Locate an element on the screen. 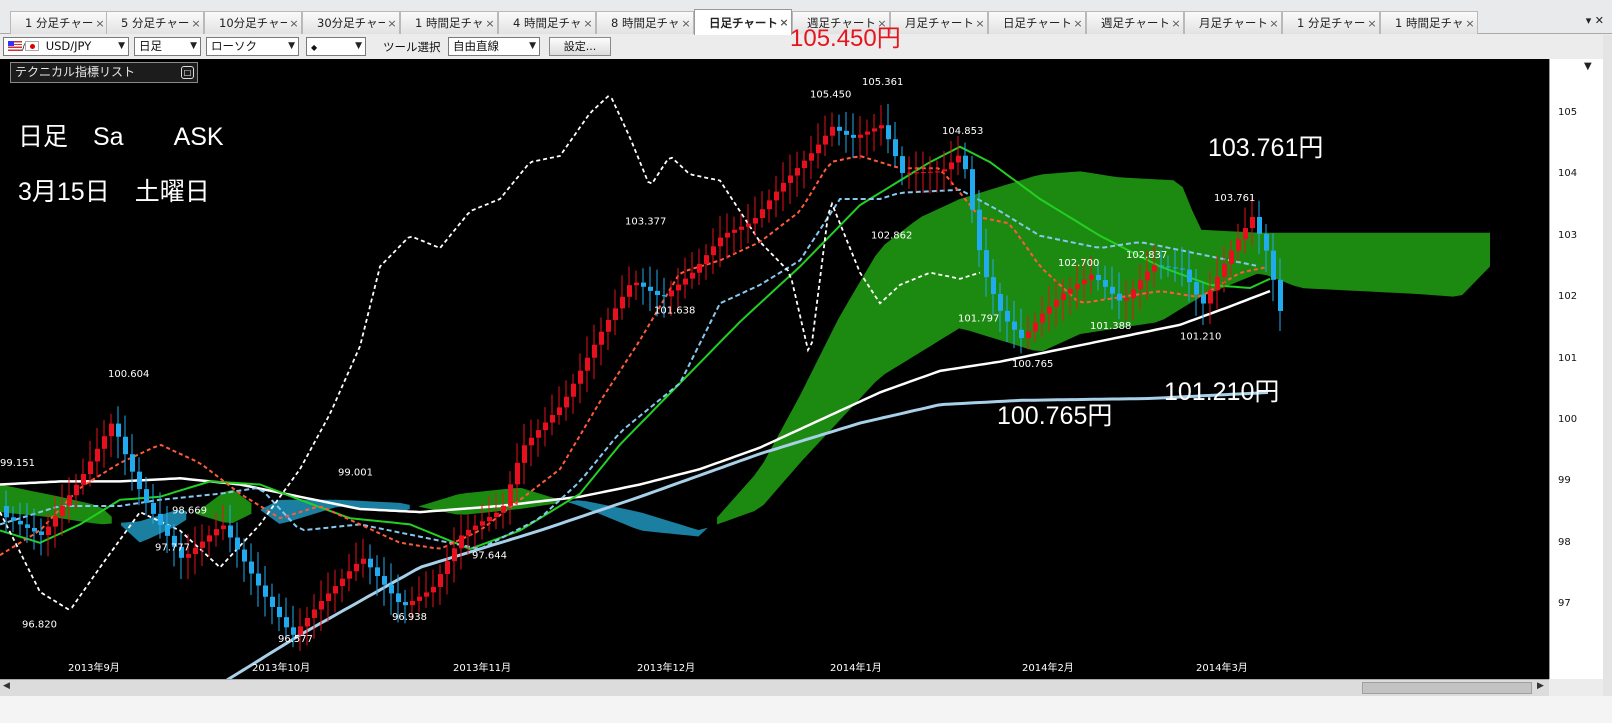 Image resolution: width=1612 pixels, height=723 pixels. tab-label: 日足チャート is located at coordinates (743, 22).